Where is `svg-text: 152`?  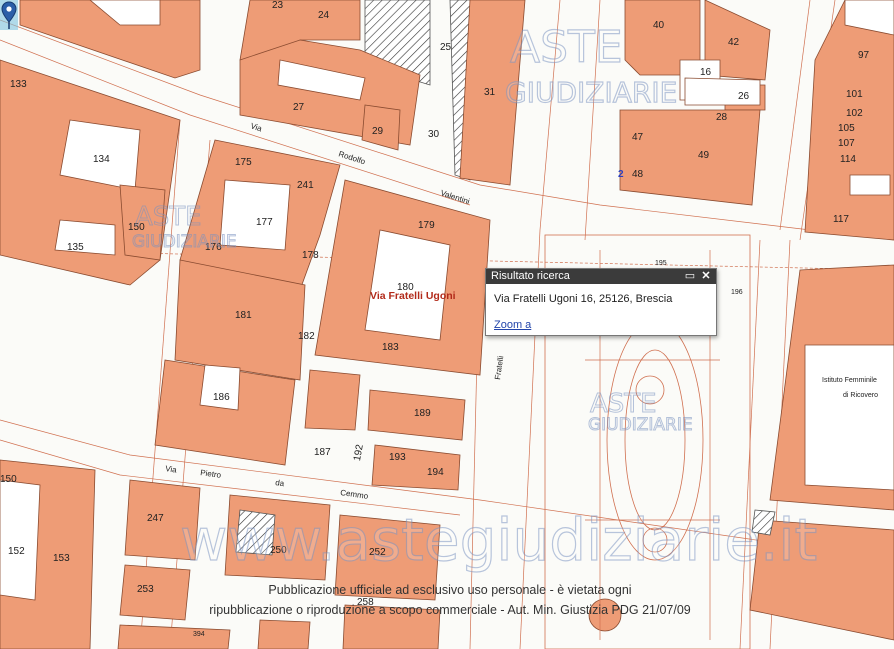 svg-text: 152 is located at coordinates (16, 551).